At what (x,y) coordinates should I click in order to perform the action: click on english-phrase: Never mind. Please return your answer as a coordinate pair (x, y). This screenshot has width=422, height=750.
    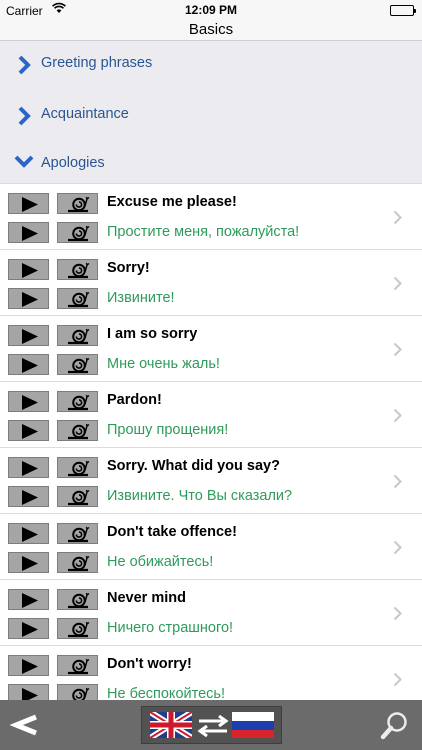
    Looking at the image, I should click on (146, 598).